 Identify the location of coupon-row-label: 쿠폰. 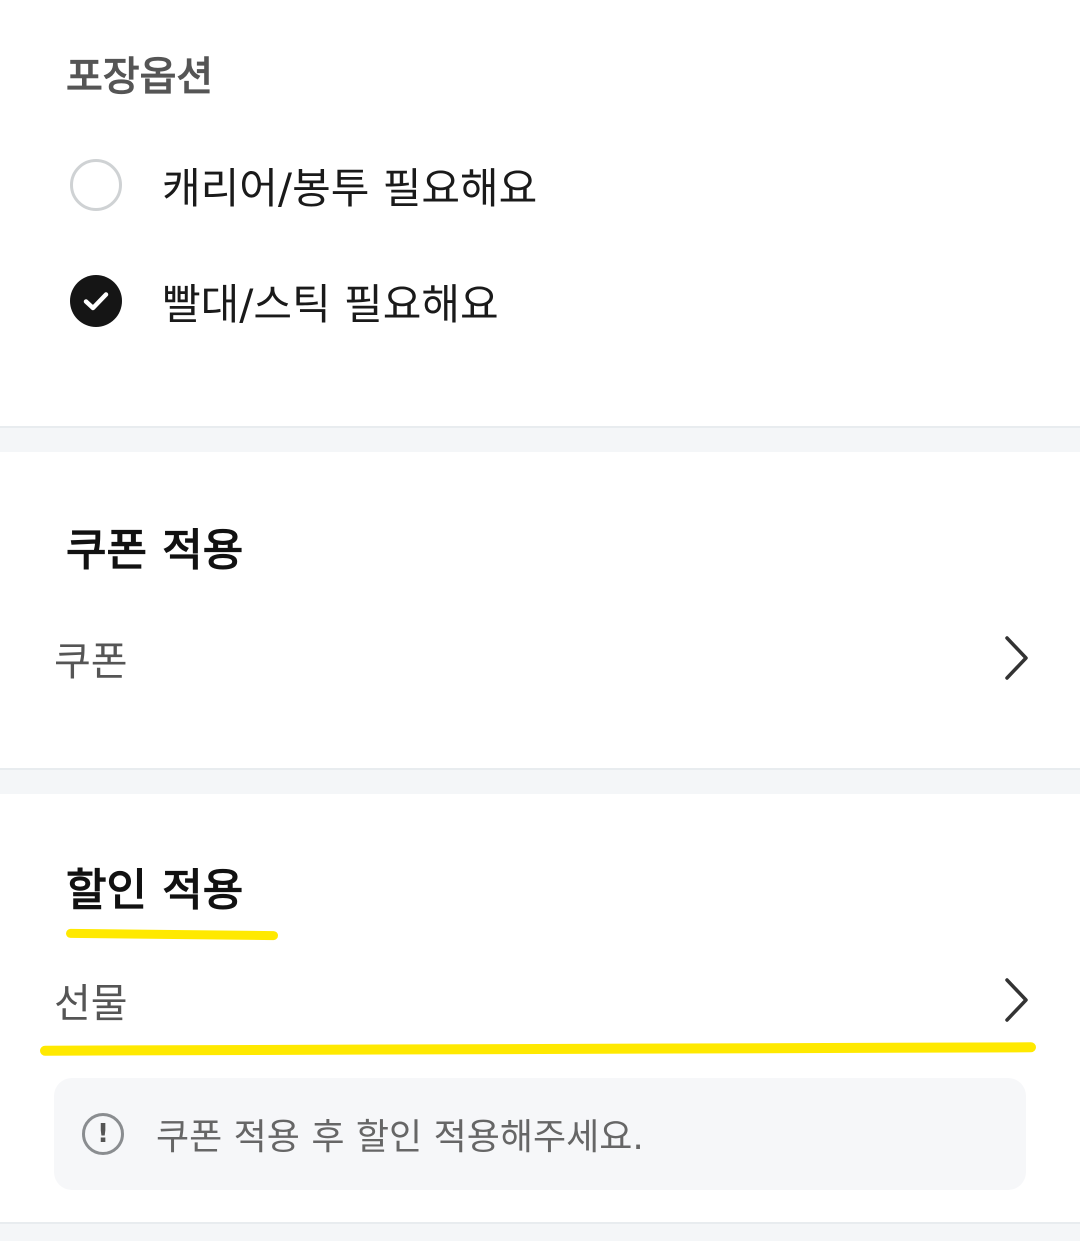
(91, 662).